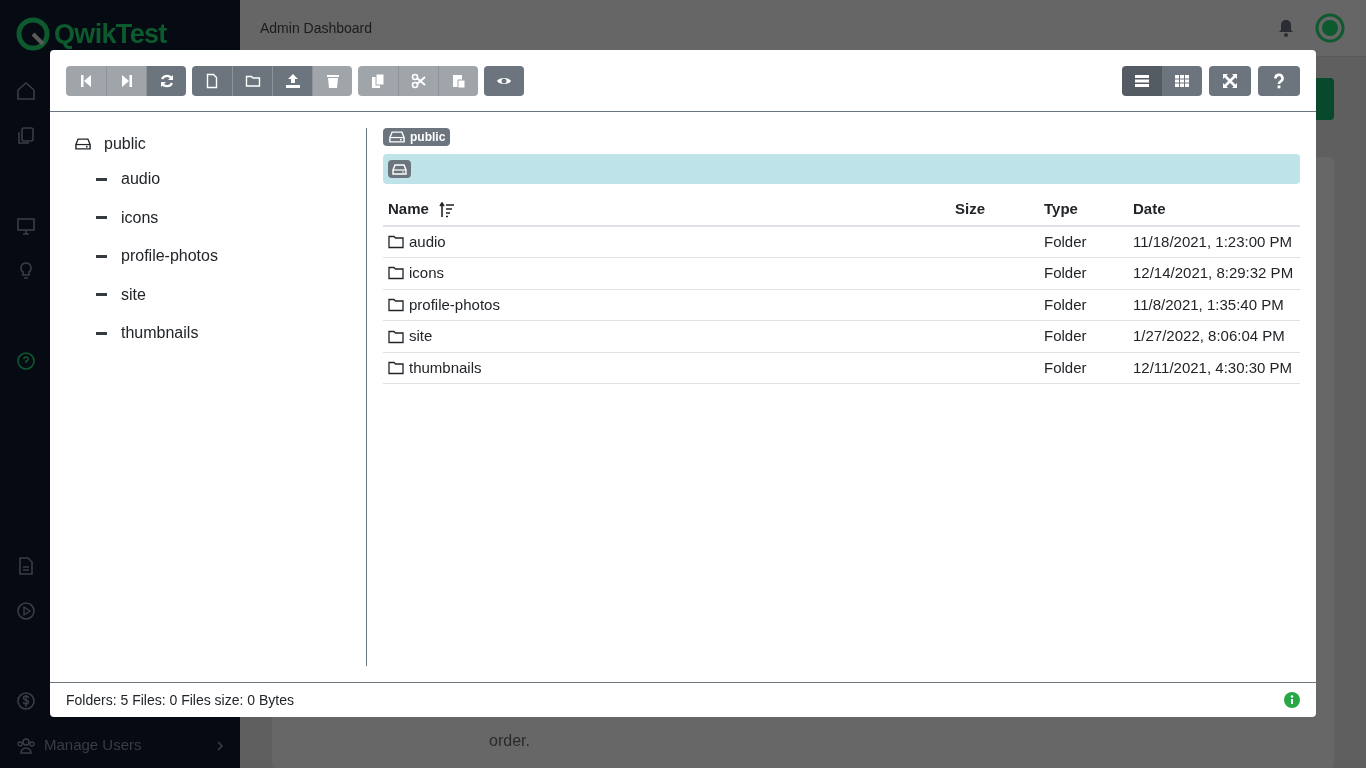 The height and width of the screenshot is (768, 1366). Describe the element at coordinates (125, 144) in the screenshot. I see `tree-item: public` at that location.